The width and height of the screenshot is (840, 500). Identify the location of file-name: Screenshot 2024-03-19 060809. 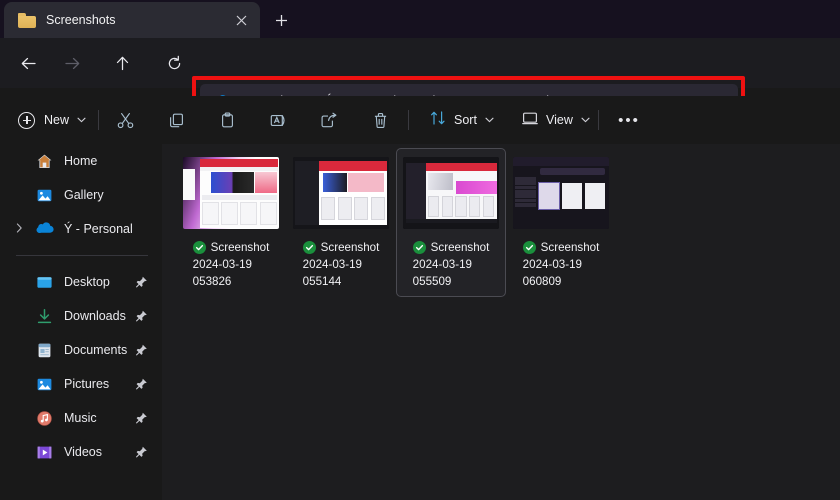
(560, 264).